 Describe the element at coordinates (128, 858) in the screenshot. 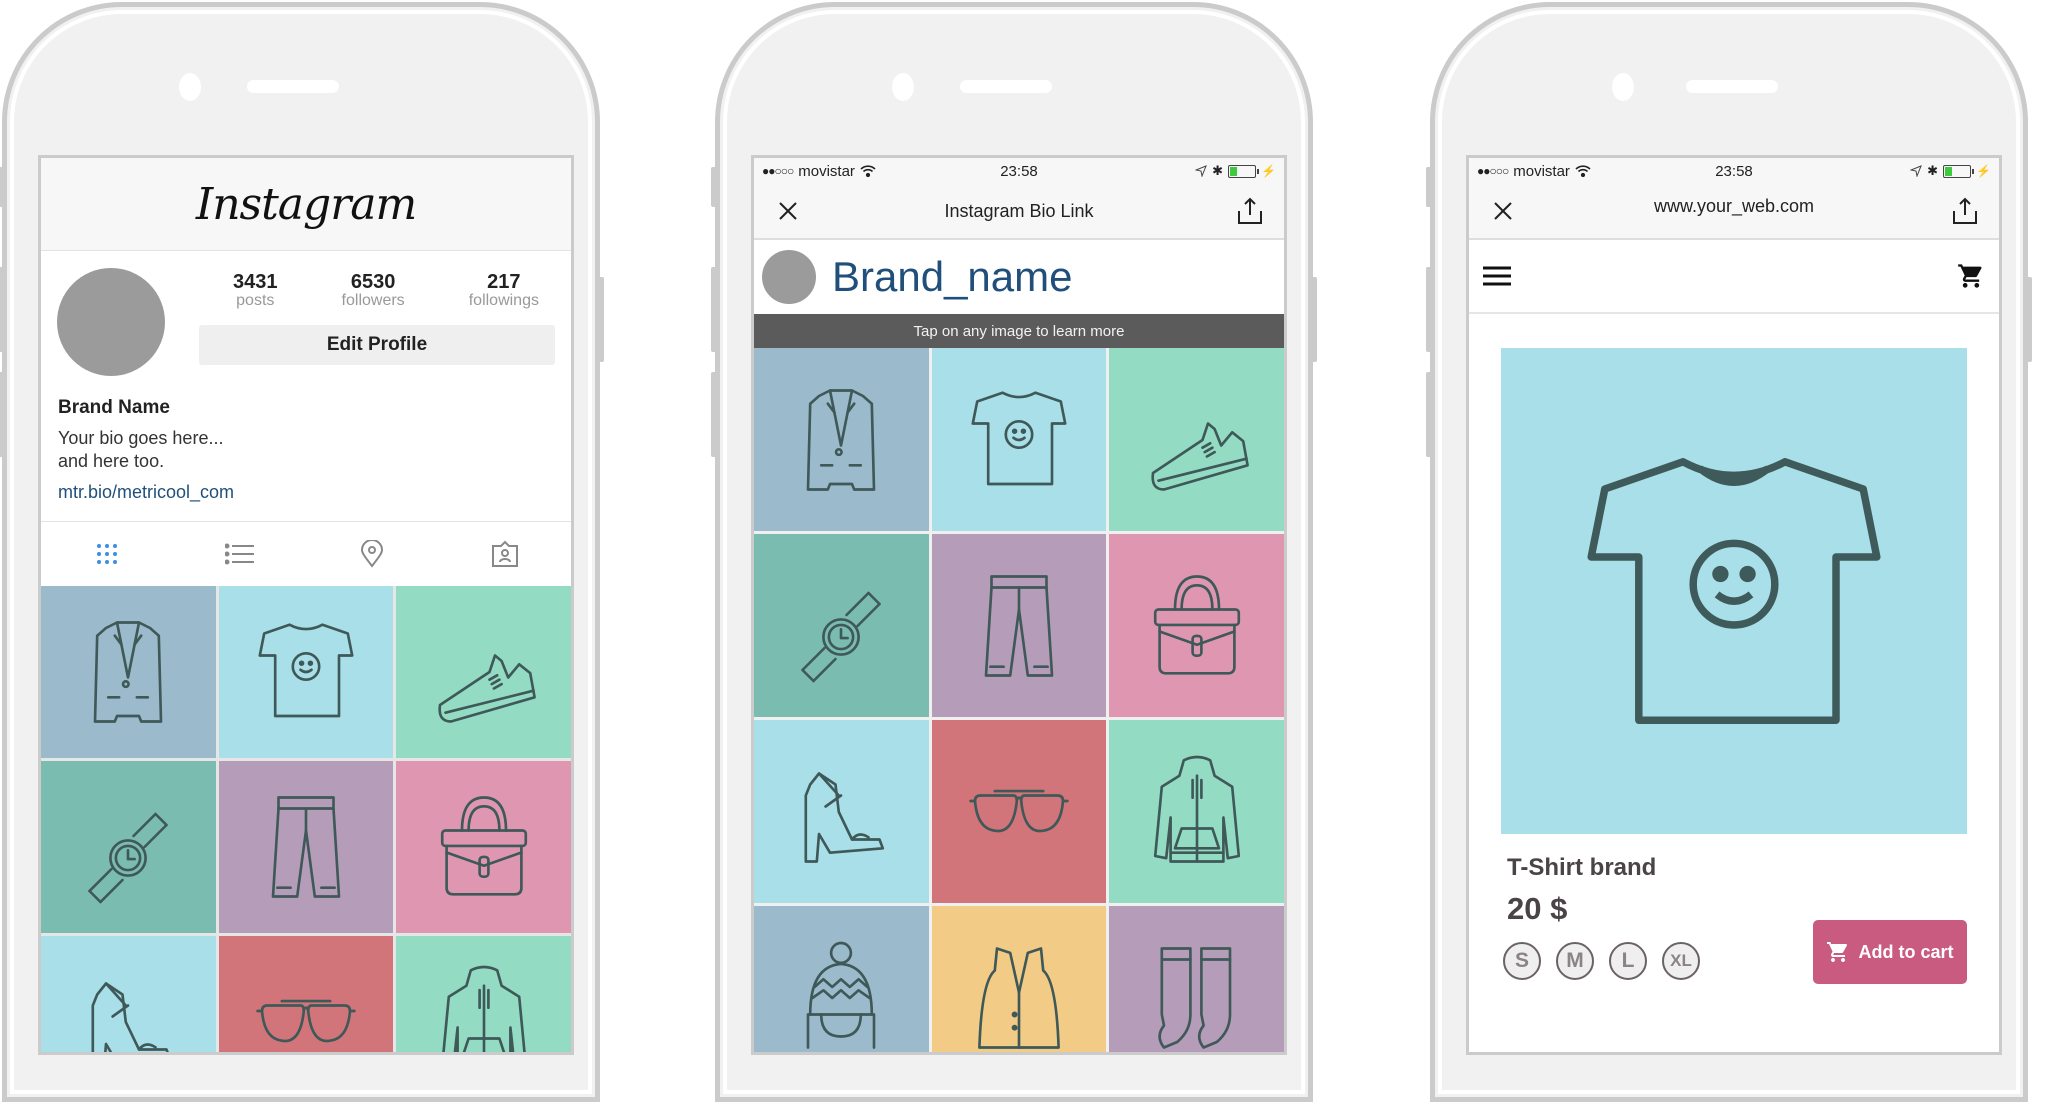

I see `watch-icon` at that location.